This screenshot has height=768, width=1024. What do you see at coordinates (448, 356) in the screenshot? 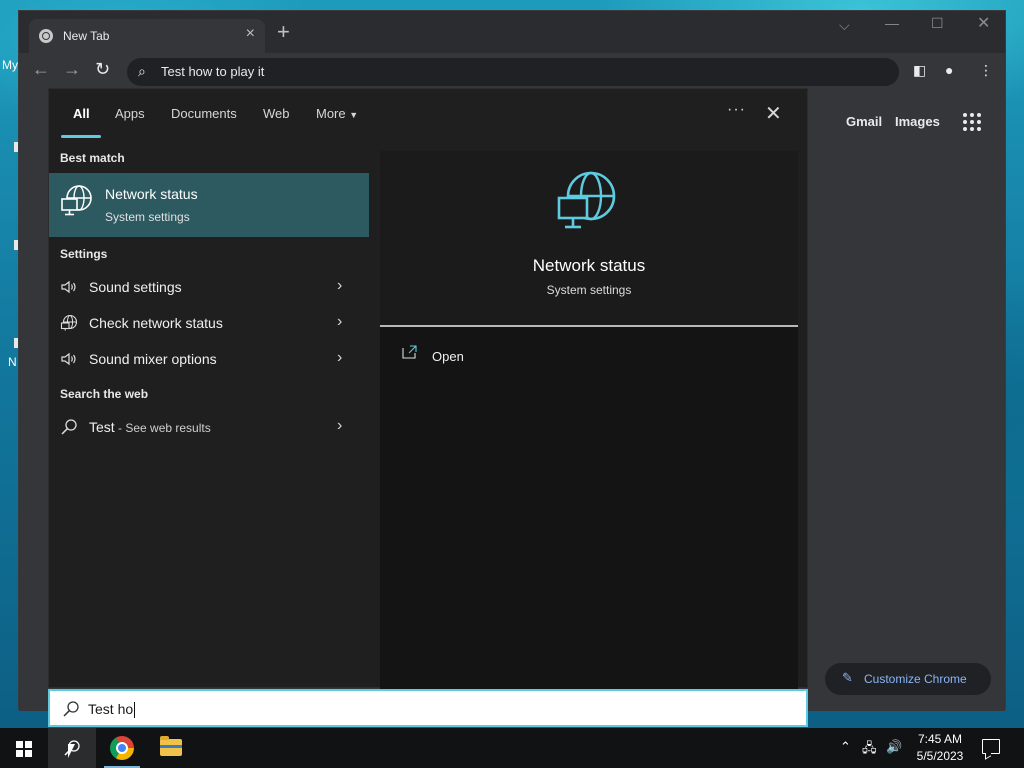
I see `open-label: Open` at bounding box center [448, 356].